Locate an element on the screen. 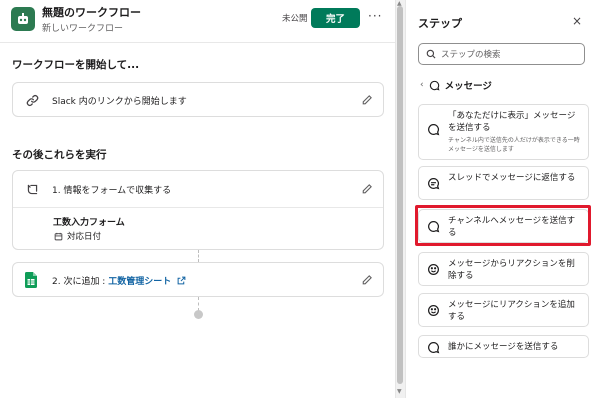 Image resolution: width=600 pixels, height=398 pixels. step-label: 誰かにメッセージを送信する is located at coordinates (503, 347).